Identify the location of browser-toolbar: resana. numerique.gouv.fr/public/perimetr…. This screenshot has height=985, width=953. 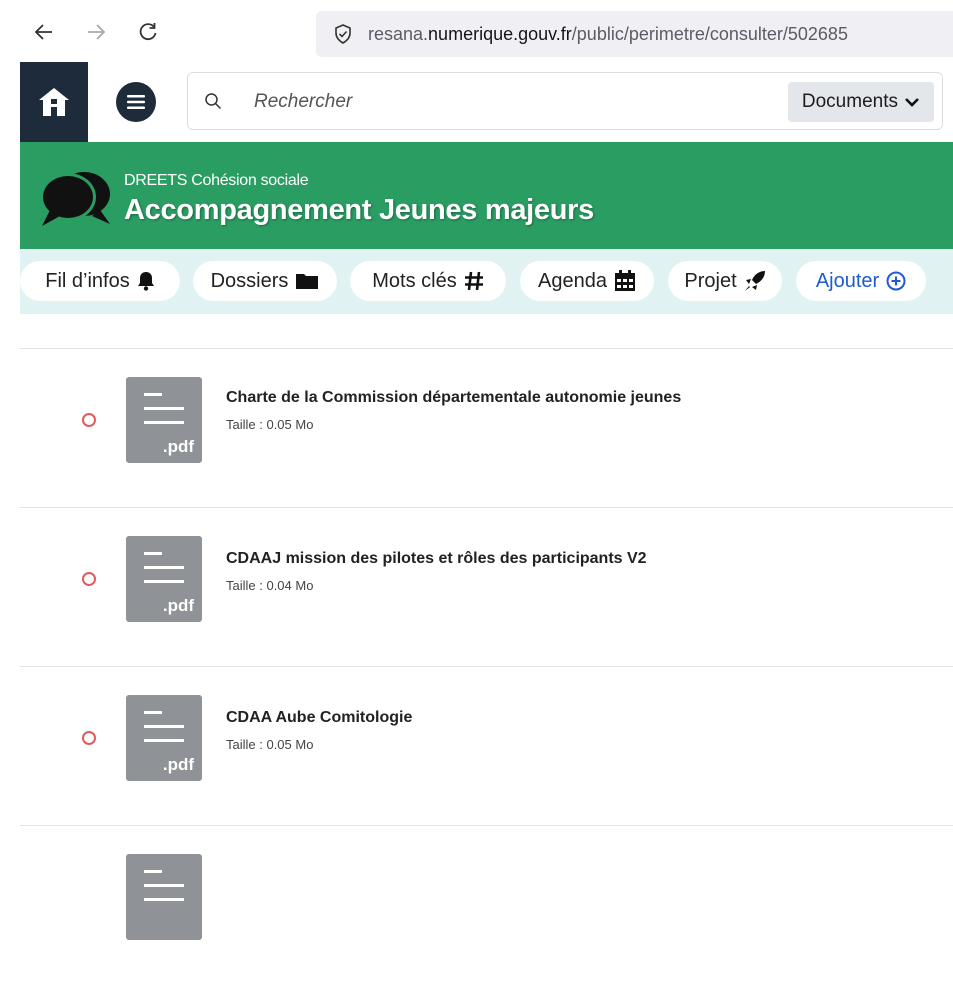
(476, 31).